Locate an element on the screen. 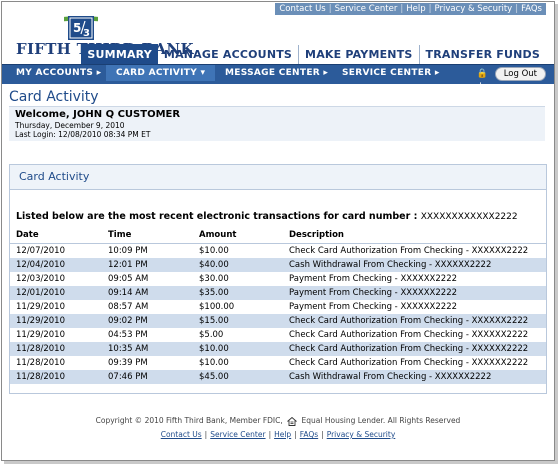 This screenshot has height=465, width=560. page-title: Card Activity is located at coordinates (54, 97).